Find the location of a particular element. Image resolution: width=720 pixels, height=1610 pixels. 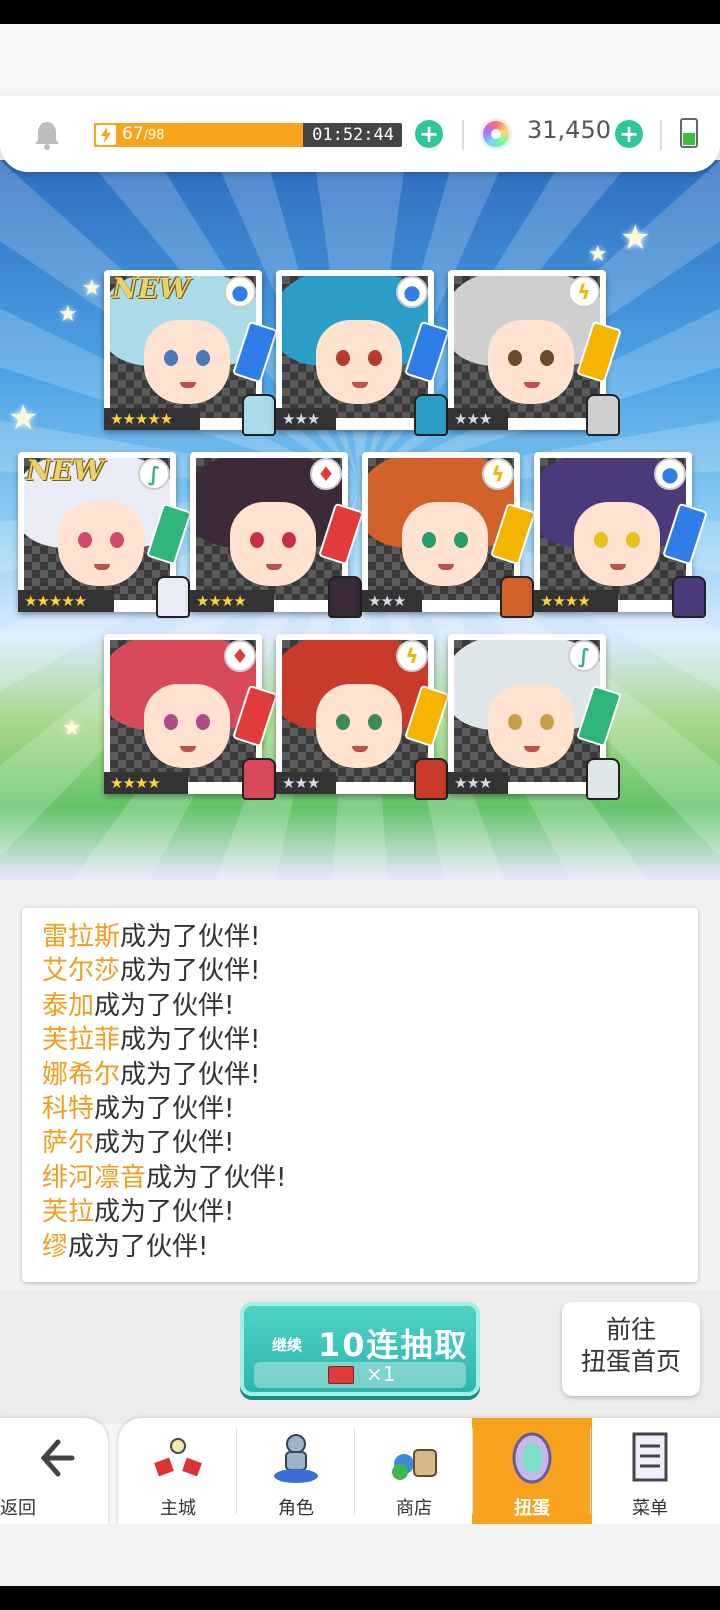

stamina-bolt-icon is located at coordinates (106, 135).